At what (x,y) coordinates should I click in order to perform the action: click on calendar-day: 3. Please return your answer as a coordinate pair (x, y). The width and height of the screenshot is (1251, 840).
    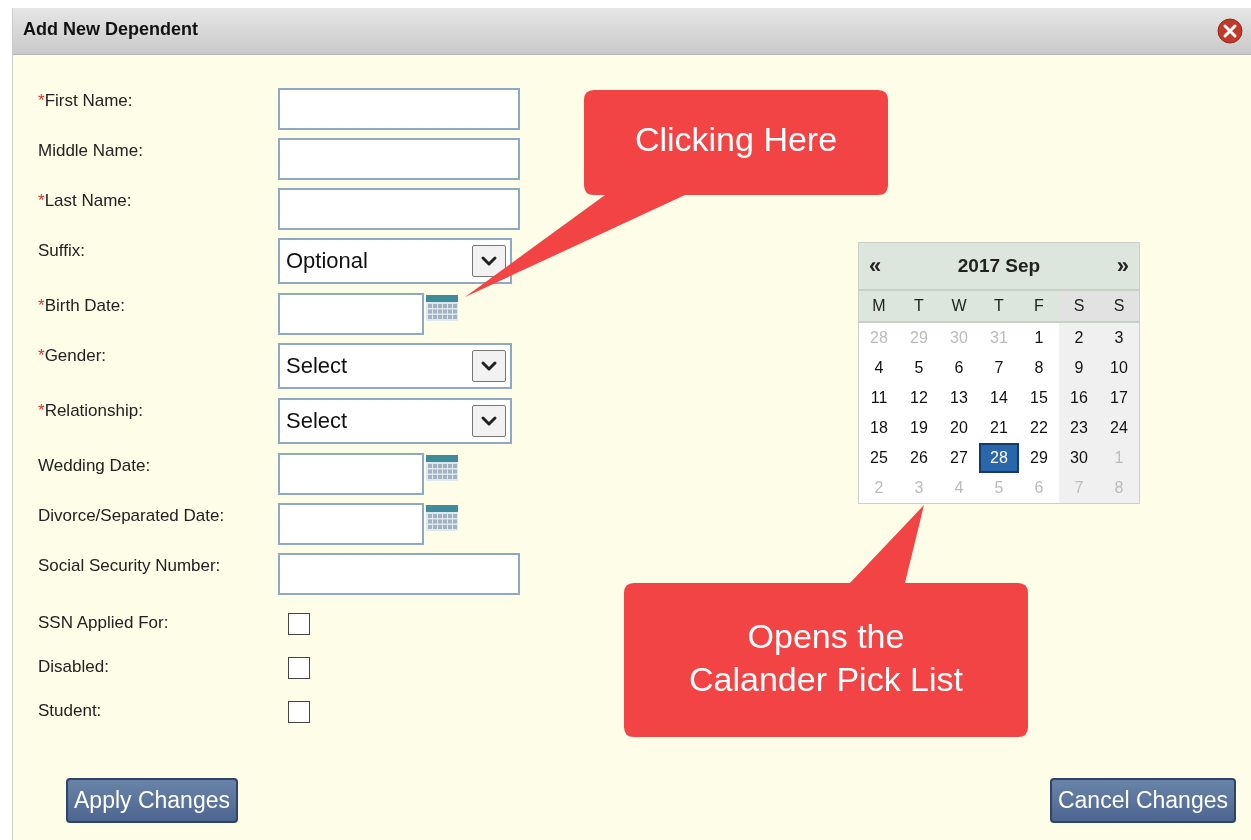
    Looking at the image, I should click on (1119, 338).